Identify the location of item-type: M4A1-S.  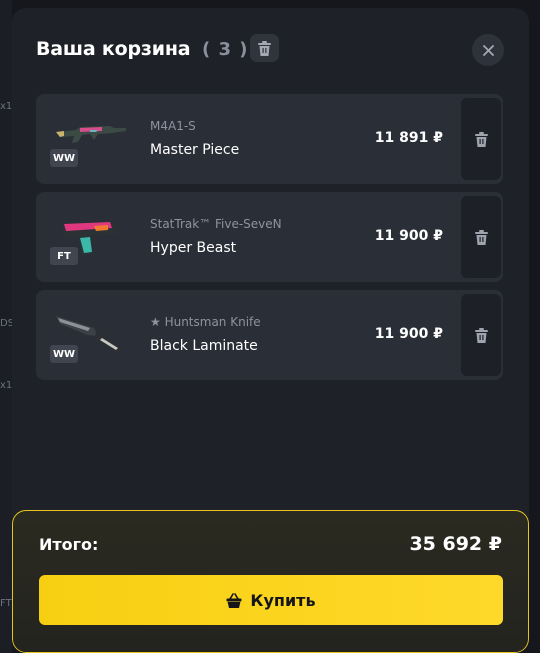
(173, 126).